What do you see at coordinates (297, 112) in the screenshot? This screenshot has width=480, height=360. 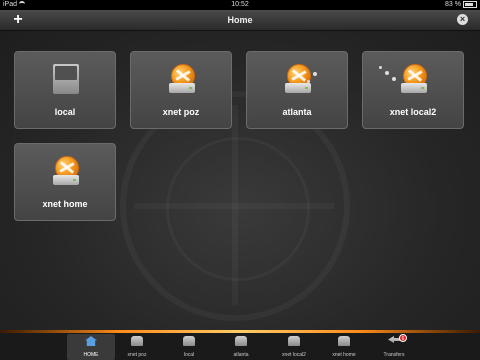 I see `server-label: atlanta` at bounding box center [297, 112].